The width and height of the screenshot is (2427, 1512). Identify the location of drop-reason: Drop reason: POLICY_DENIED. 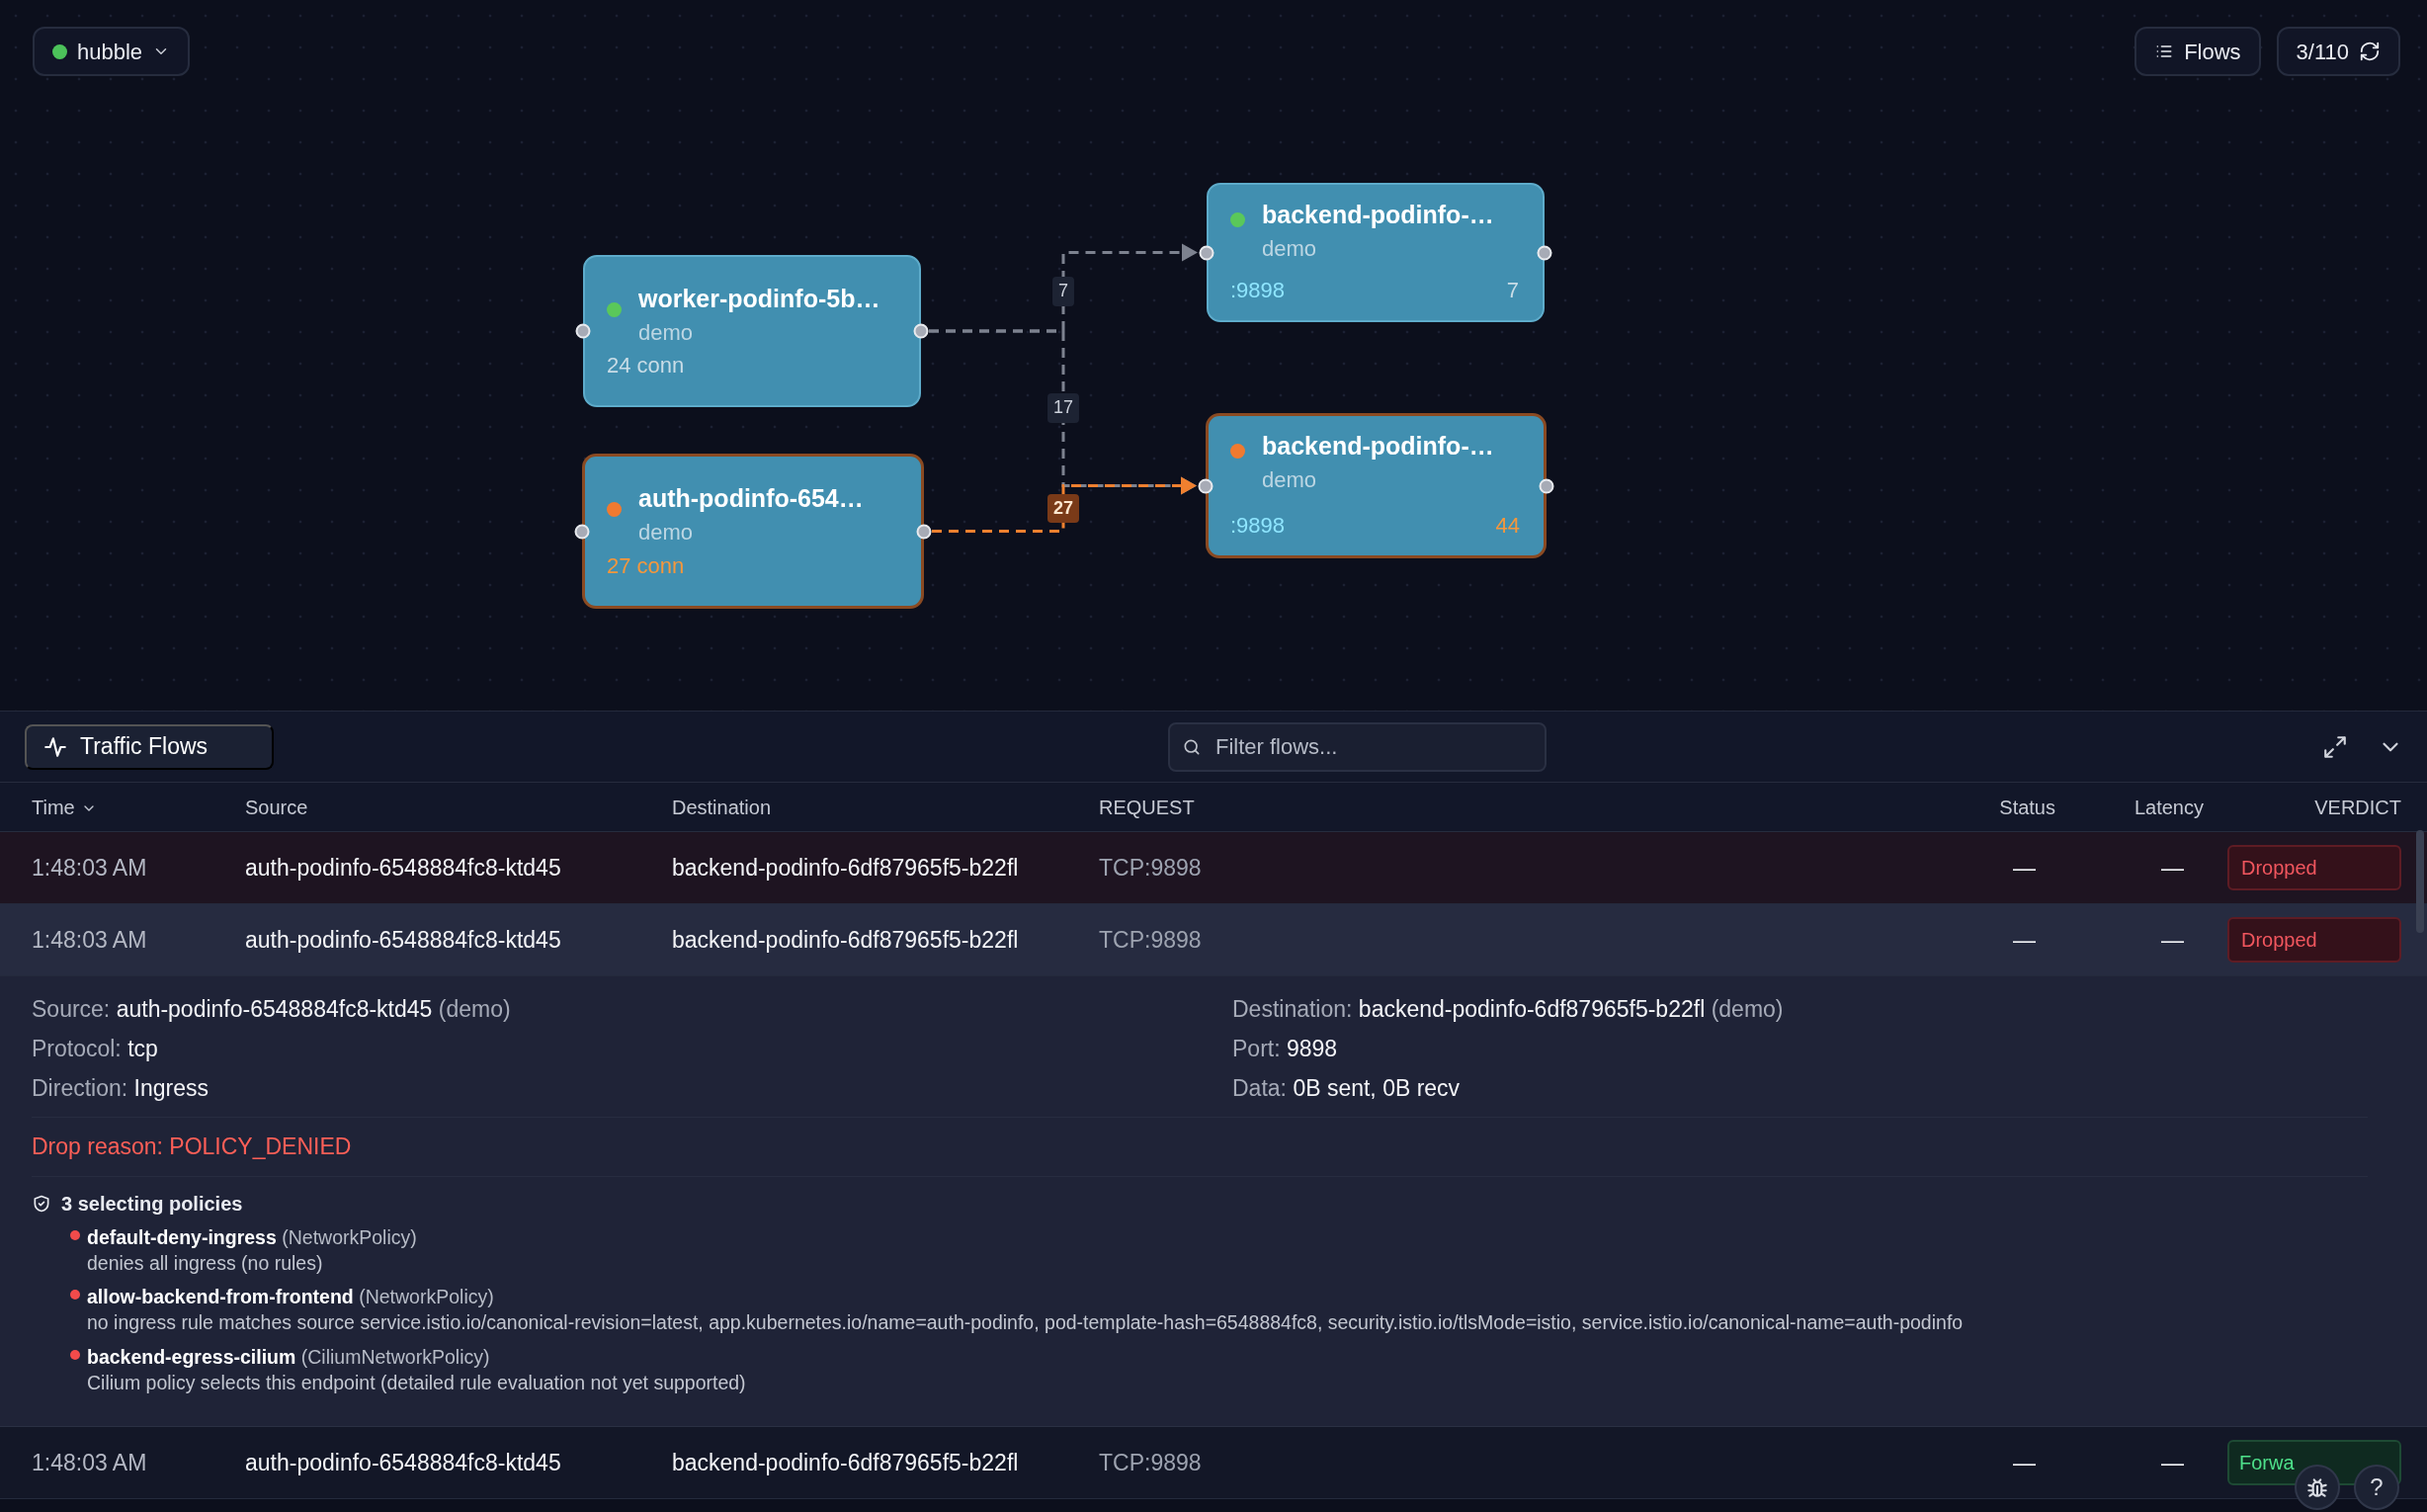
(192, 1146).